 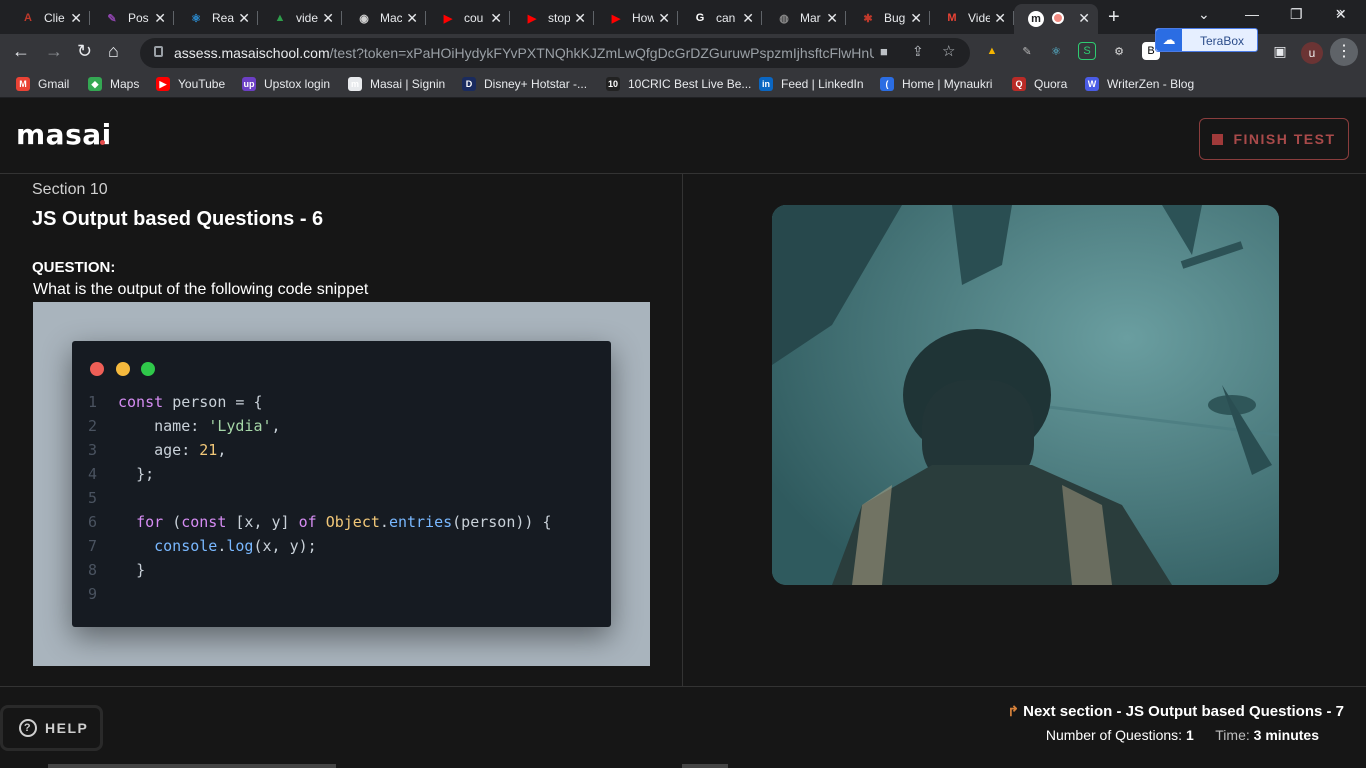 What do you see at coordinates (992, 51) in the screenshot?
I see `drive-extension-icon: ▲` at bounding box center [992, 51].